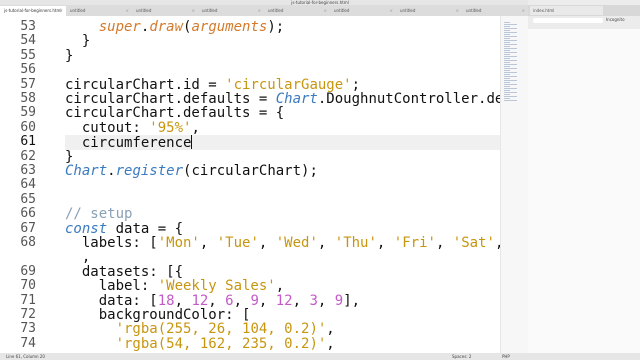 The height and width of the screenshot is (360, 640). I want to click on line-number: 60, so click(28, 127).